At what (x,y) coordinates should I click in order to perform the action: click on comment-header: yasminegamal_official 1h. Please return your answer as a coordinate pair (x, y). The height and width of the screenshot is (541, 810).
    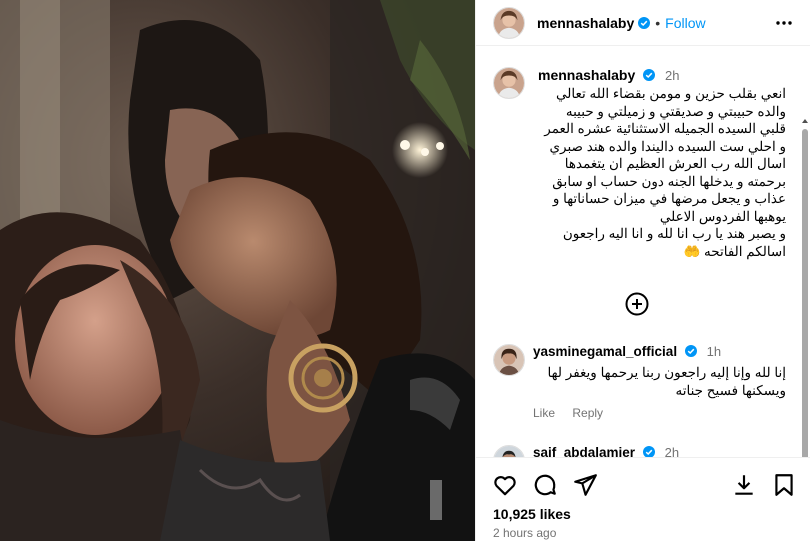
    Looking at the image, I should click on (627, 351).